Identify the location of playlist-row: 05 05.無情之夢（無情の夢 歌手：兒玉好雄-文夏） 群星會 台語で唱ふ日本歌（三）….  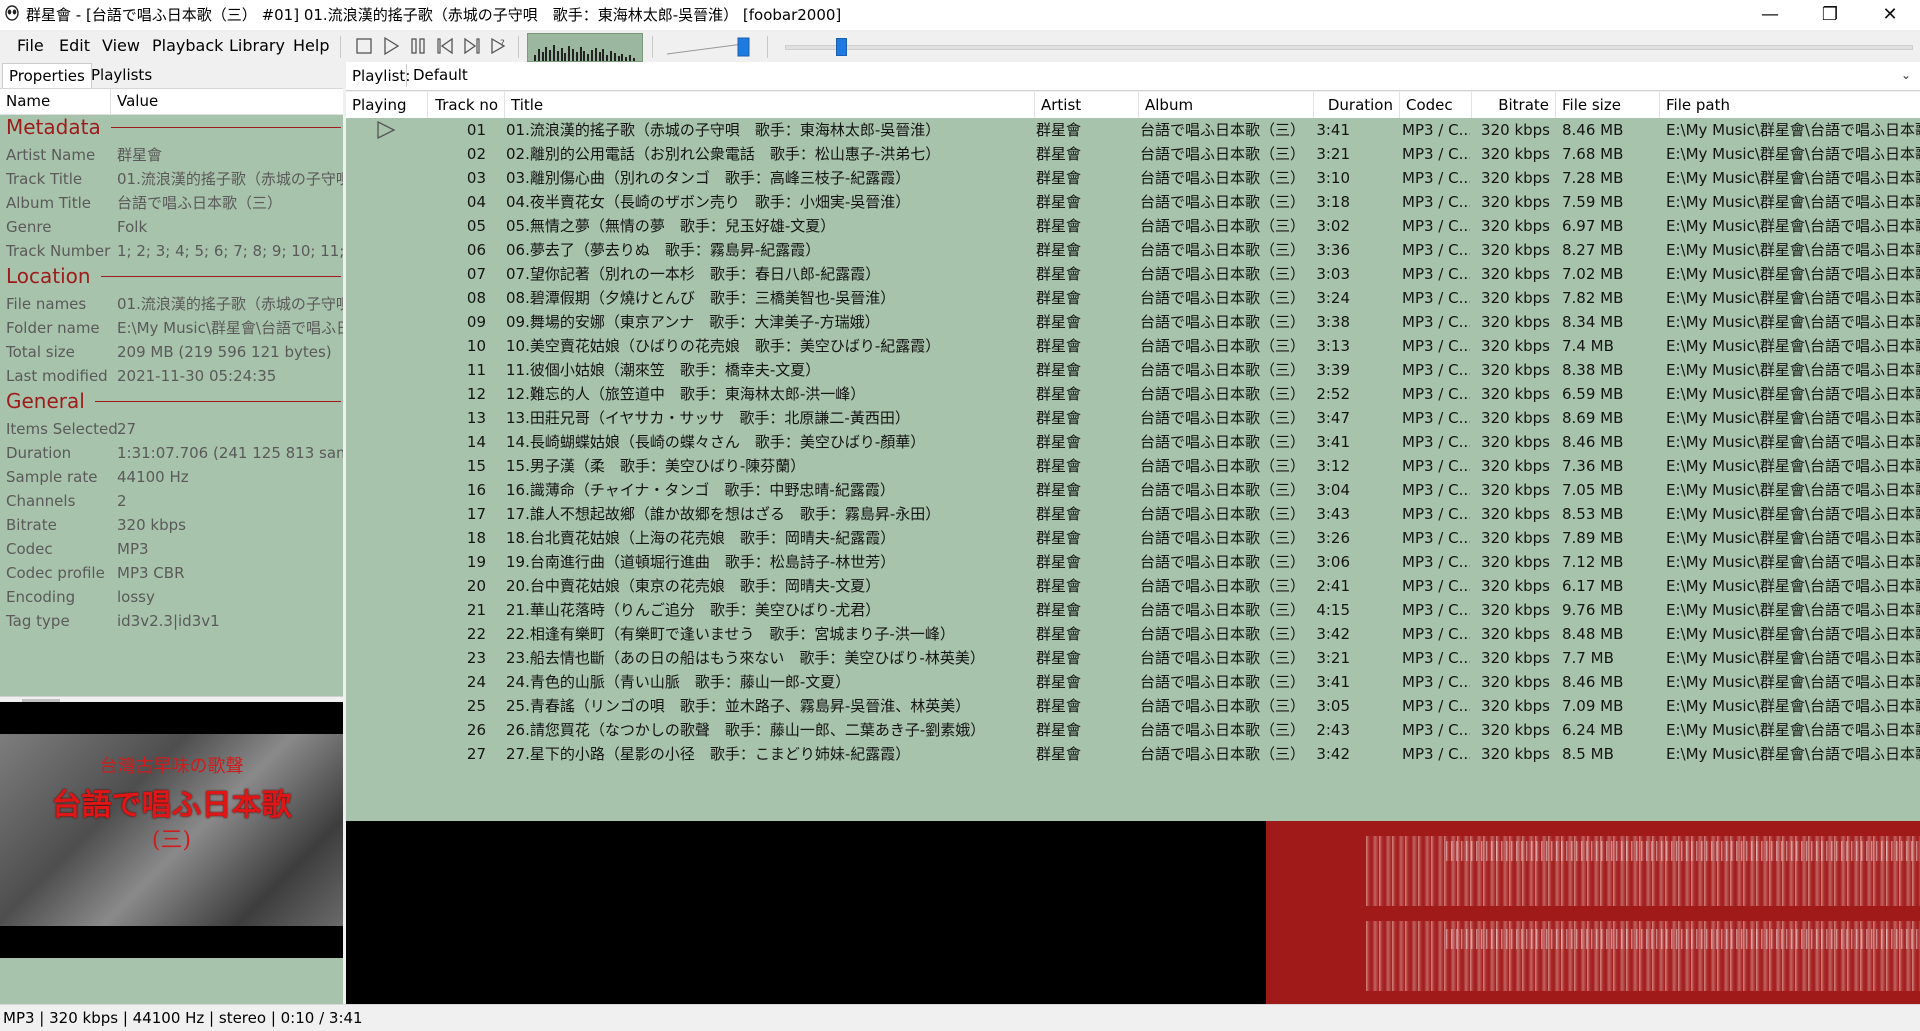
(1133, 226).